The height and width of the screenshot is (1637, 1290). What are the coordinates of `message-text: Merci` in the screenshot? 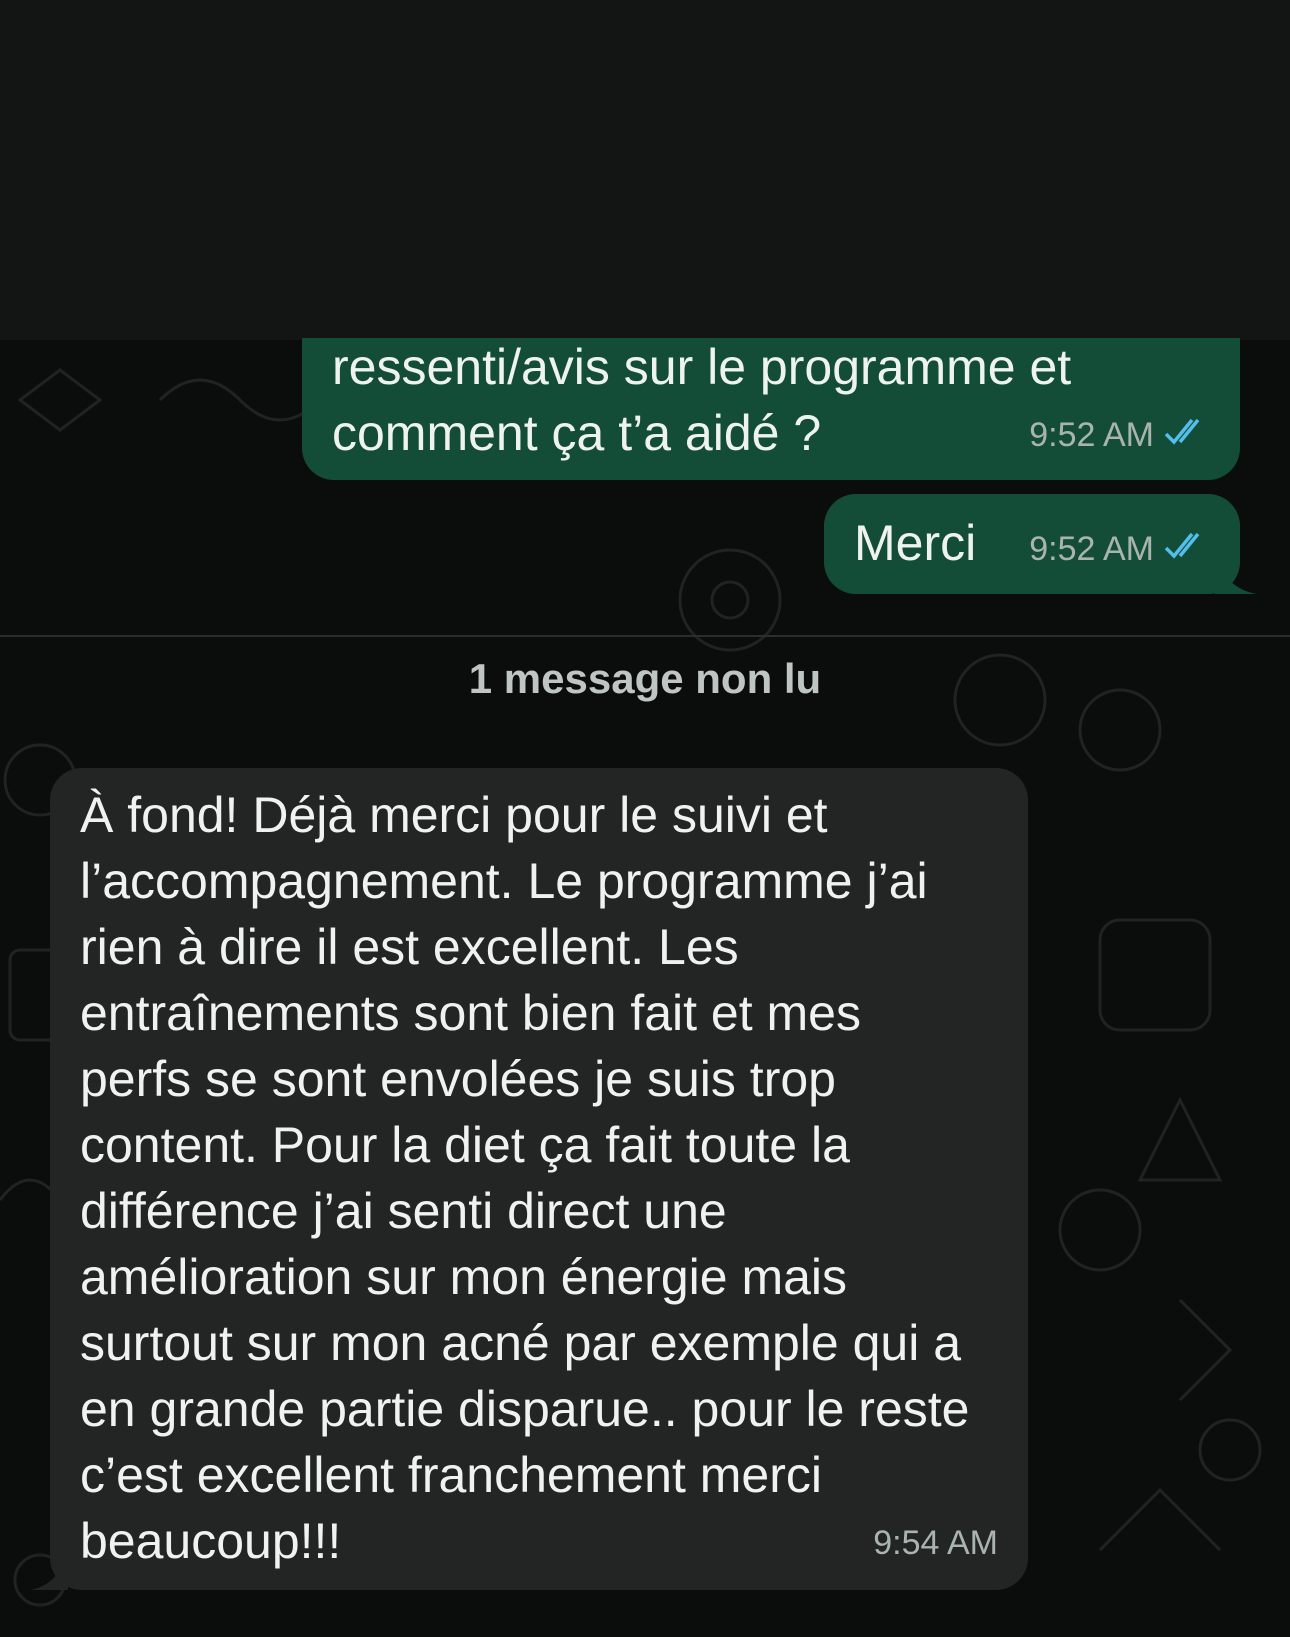 It's located at (915, 543).